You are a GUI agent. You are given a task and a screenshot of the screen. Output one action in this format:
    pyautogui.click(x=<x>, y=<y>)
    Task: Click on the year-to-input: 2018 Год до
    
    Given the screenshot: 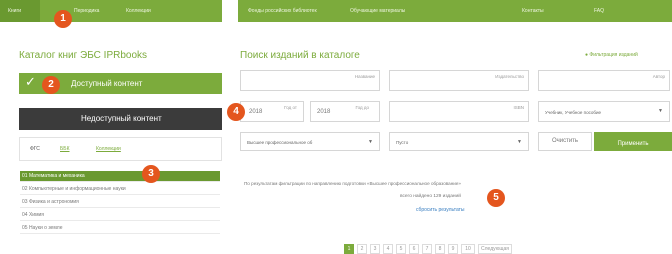 What is the action you would take?
    pyautogui.click(x=345, y=111)
    